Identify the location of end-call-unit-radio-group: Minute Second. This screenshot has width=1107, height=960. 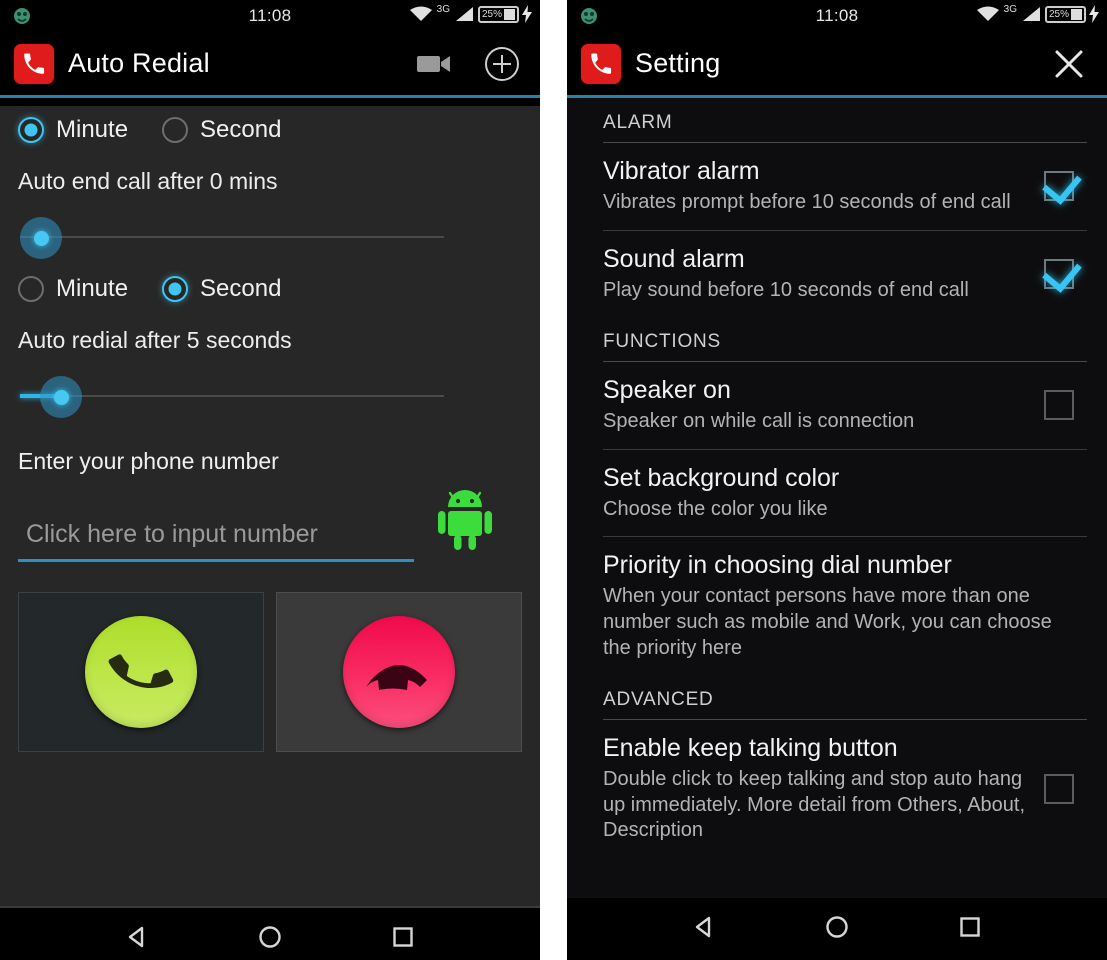
(270, 130).